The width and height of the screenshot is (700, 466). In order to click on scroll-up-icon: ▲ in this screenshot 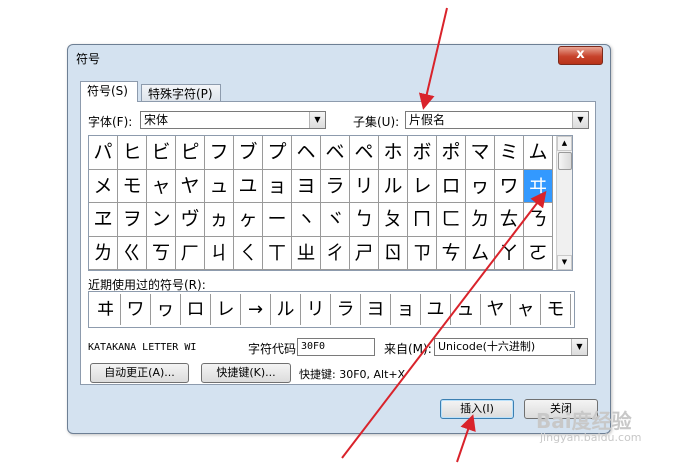, I will do `click(564, 143)`.